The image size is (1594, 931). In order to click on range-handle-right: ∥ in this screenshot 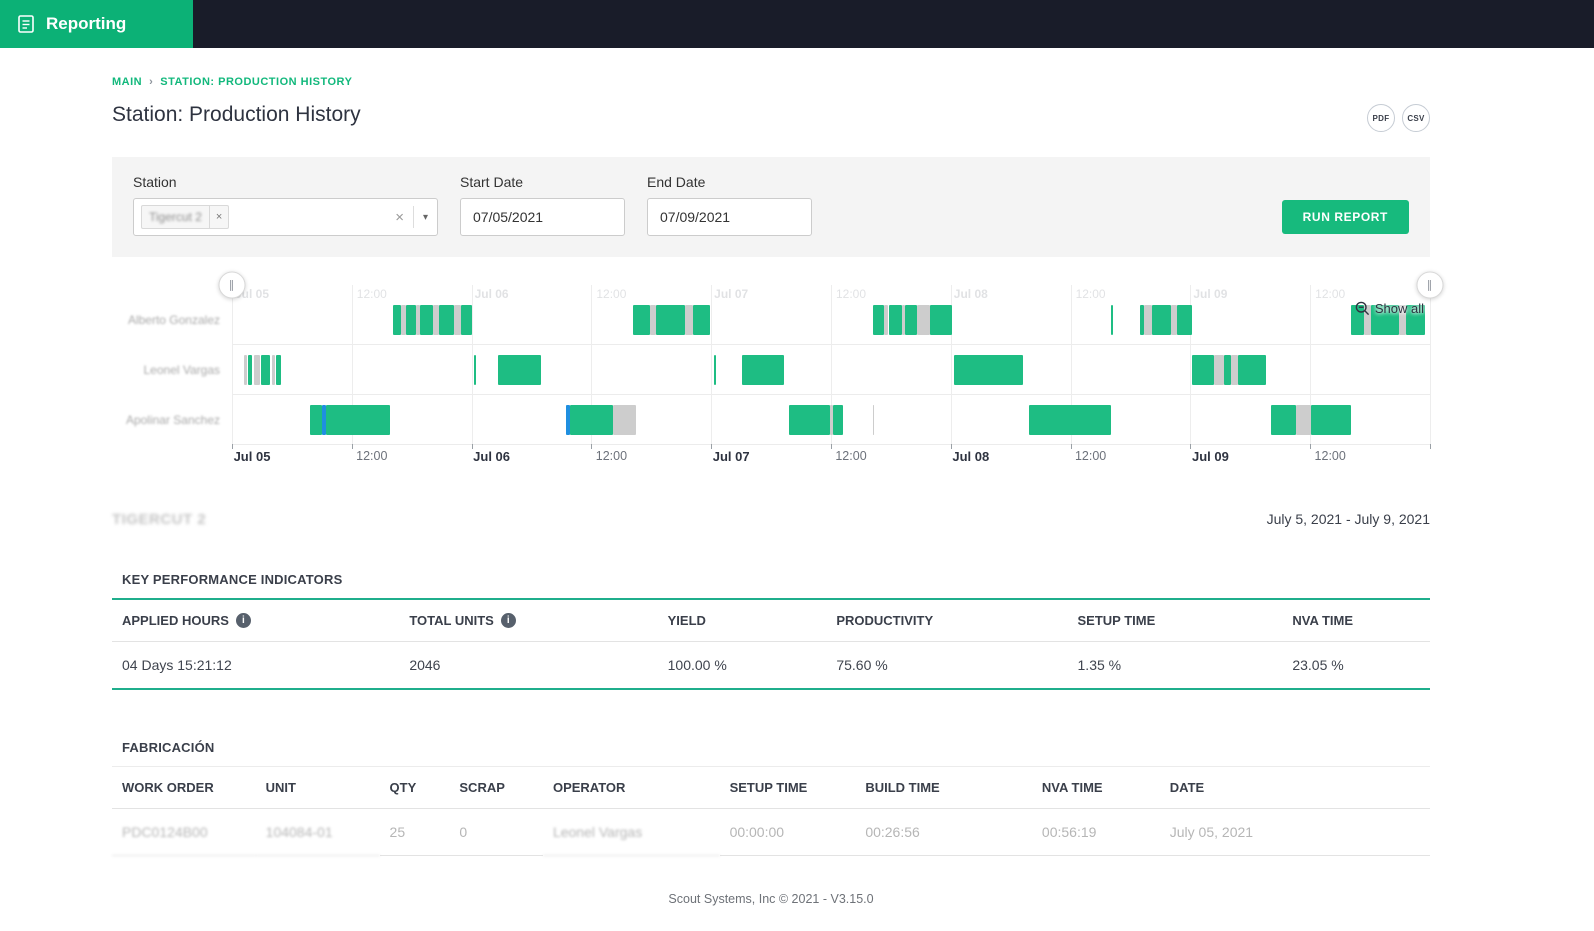, I will do `click(1430, 285)`.